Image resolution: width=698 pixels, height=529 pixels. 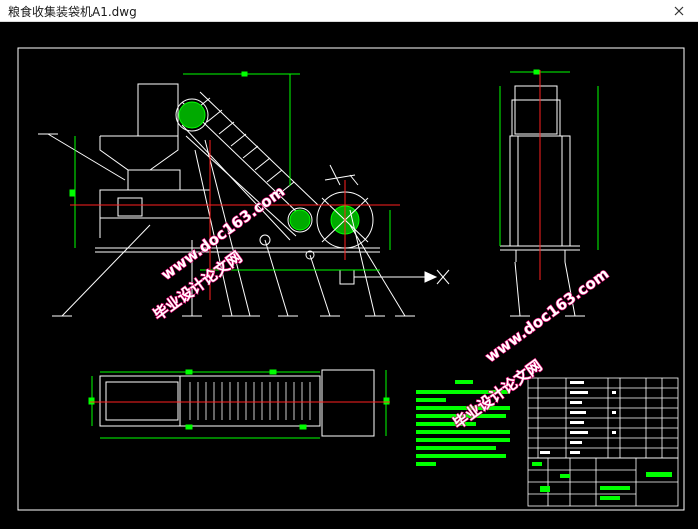 I want to click on close-icon, so click(x=679, y=11).